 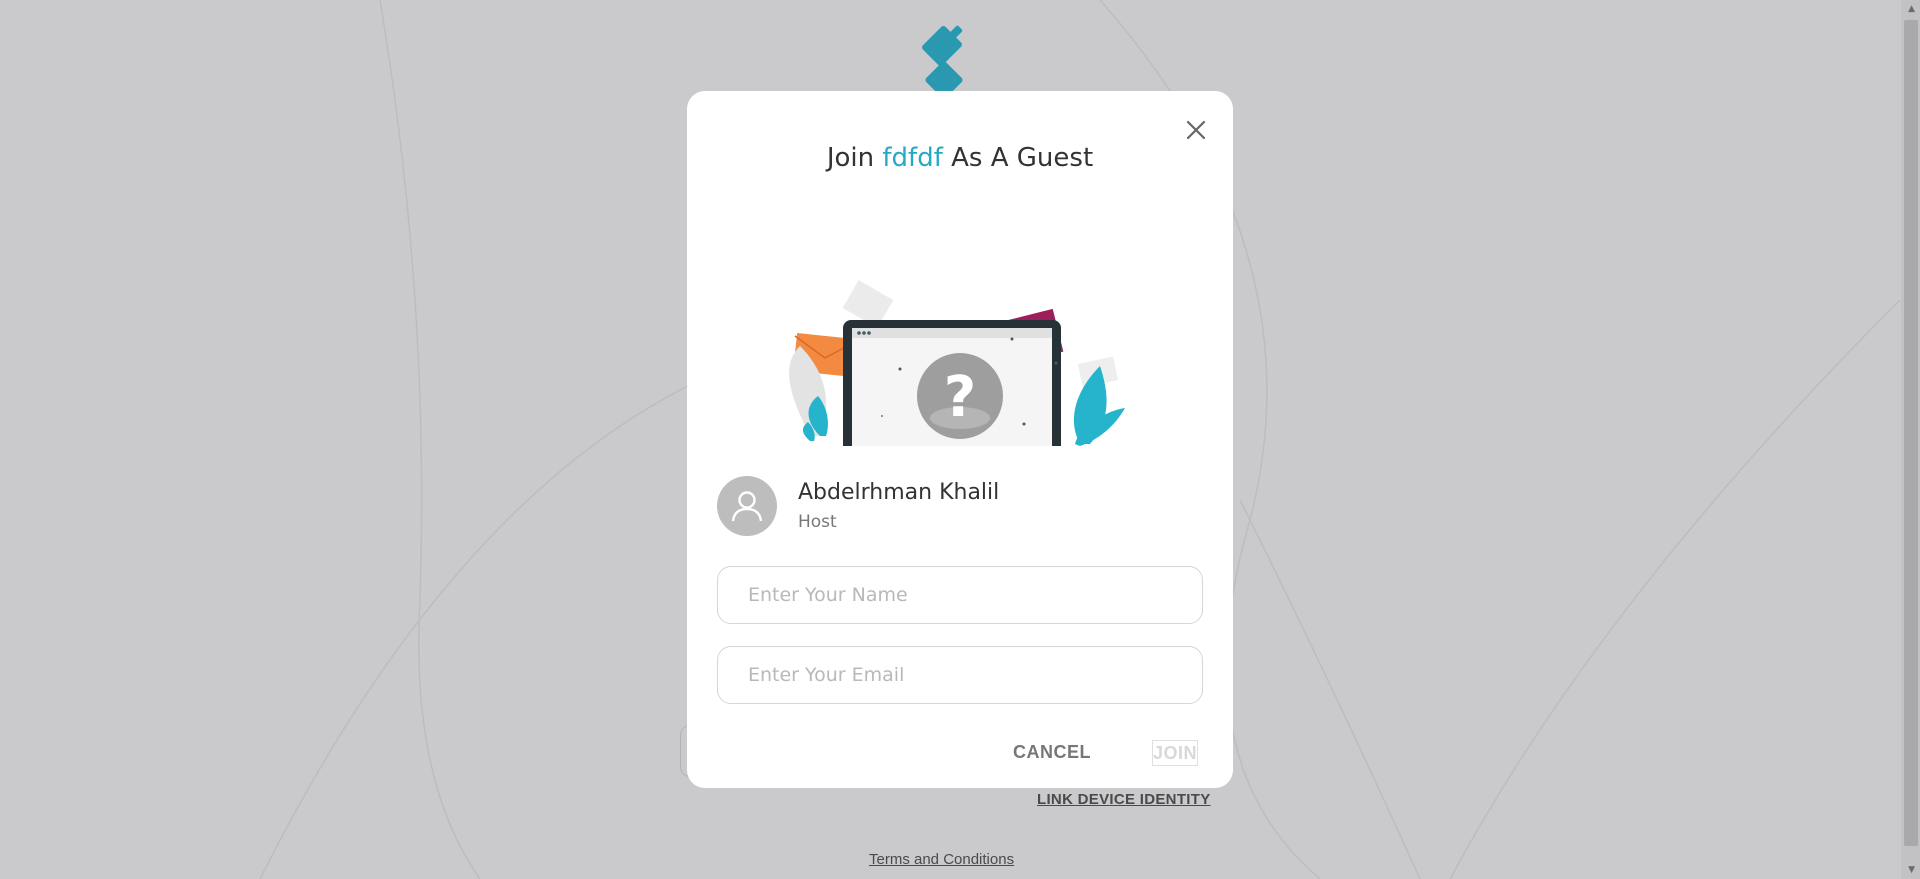 What do you see at coordinates (1911, 9) in the screenshot?
I see `scroll-up-arrow-icon: ▲` at bounding box center [1911, 9].